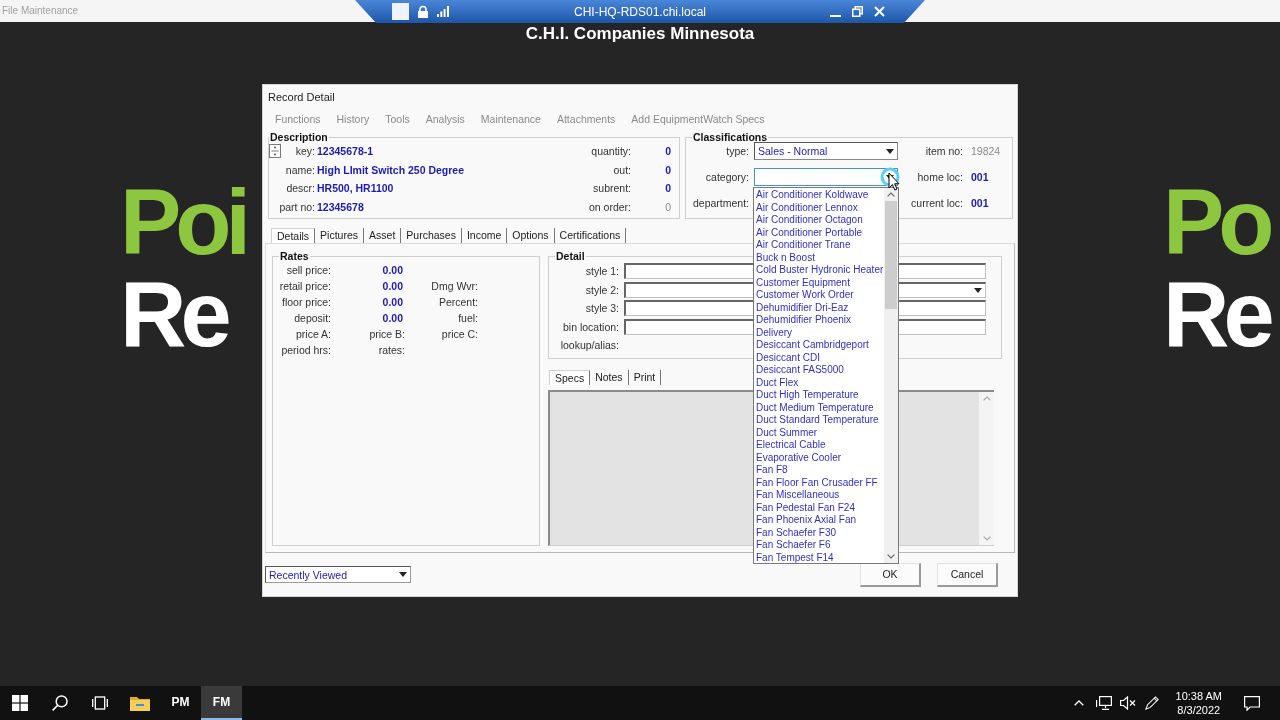 This screenshot has height=720, width=1280. What do you see at coordinates (301, 97) in the screenshot?
I see `dialog-title: Record Detail` at bounding box center [301, 97].